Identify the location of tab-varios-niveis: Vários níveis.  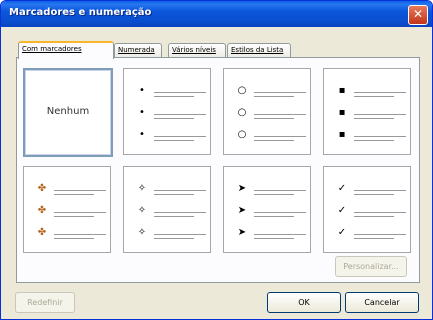
(197, 50).